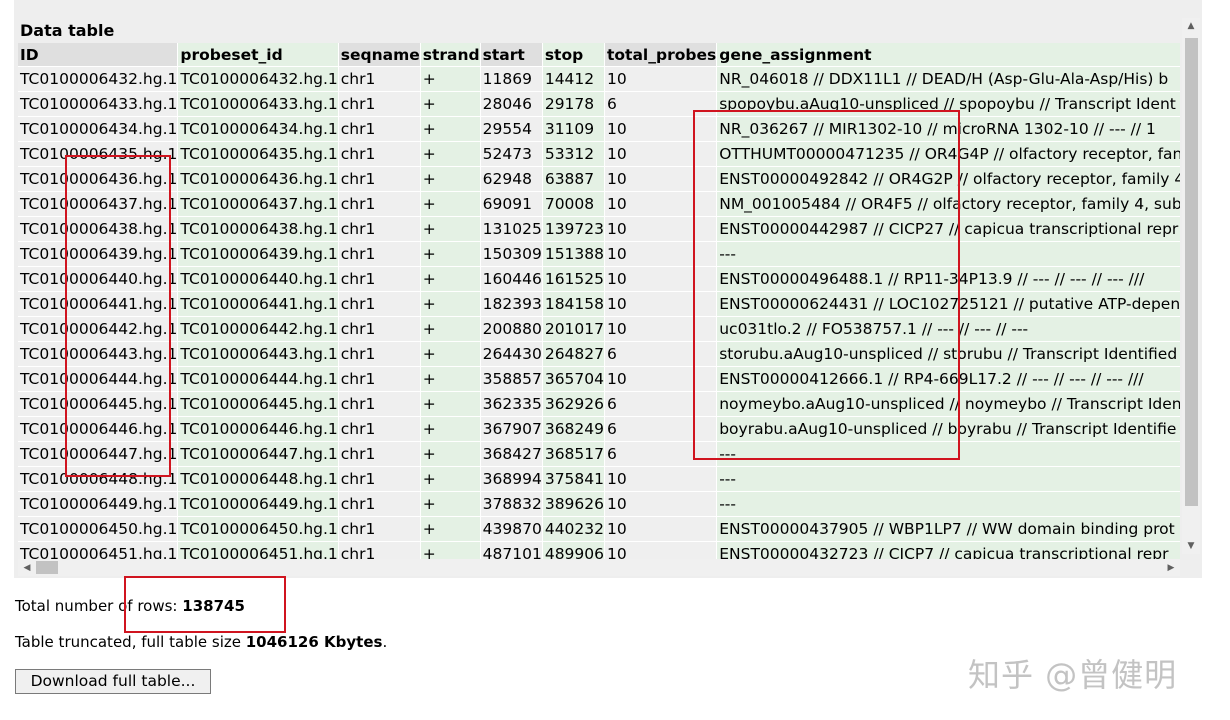 Image resolution: width=1230 pixels, height=720 pixels. What do you see at coordinates (511, 354) in the screenshot?
I see `cell-start: 264430` at bounding box center [511, 354].